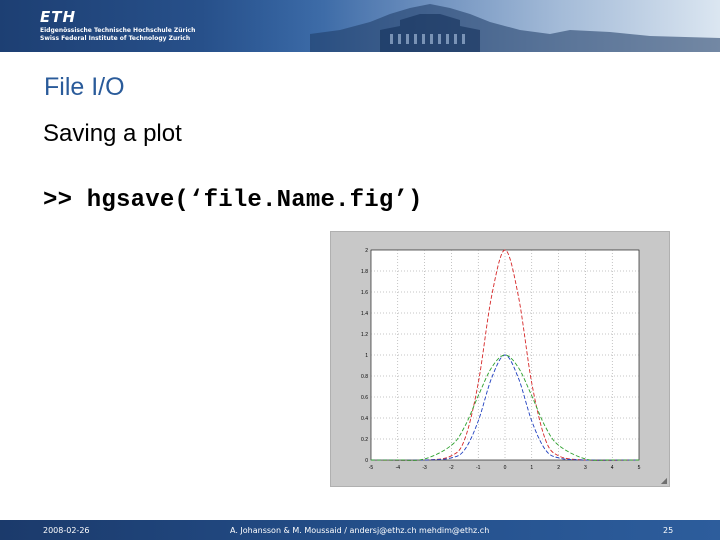  Describe the element at coordinates (668, 530) in the screenshot. I see `page-number: 25` at that location.